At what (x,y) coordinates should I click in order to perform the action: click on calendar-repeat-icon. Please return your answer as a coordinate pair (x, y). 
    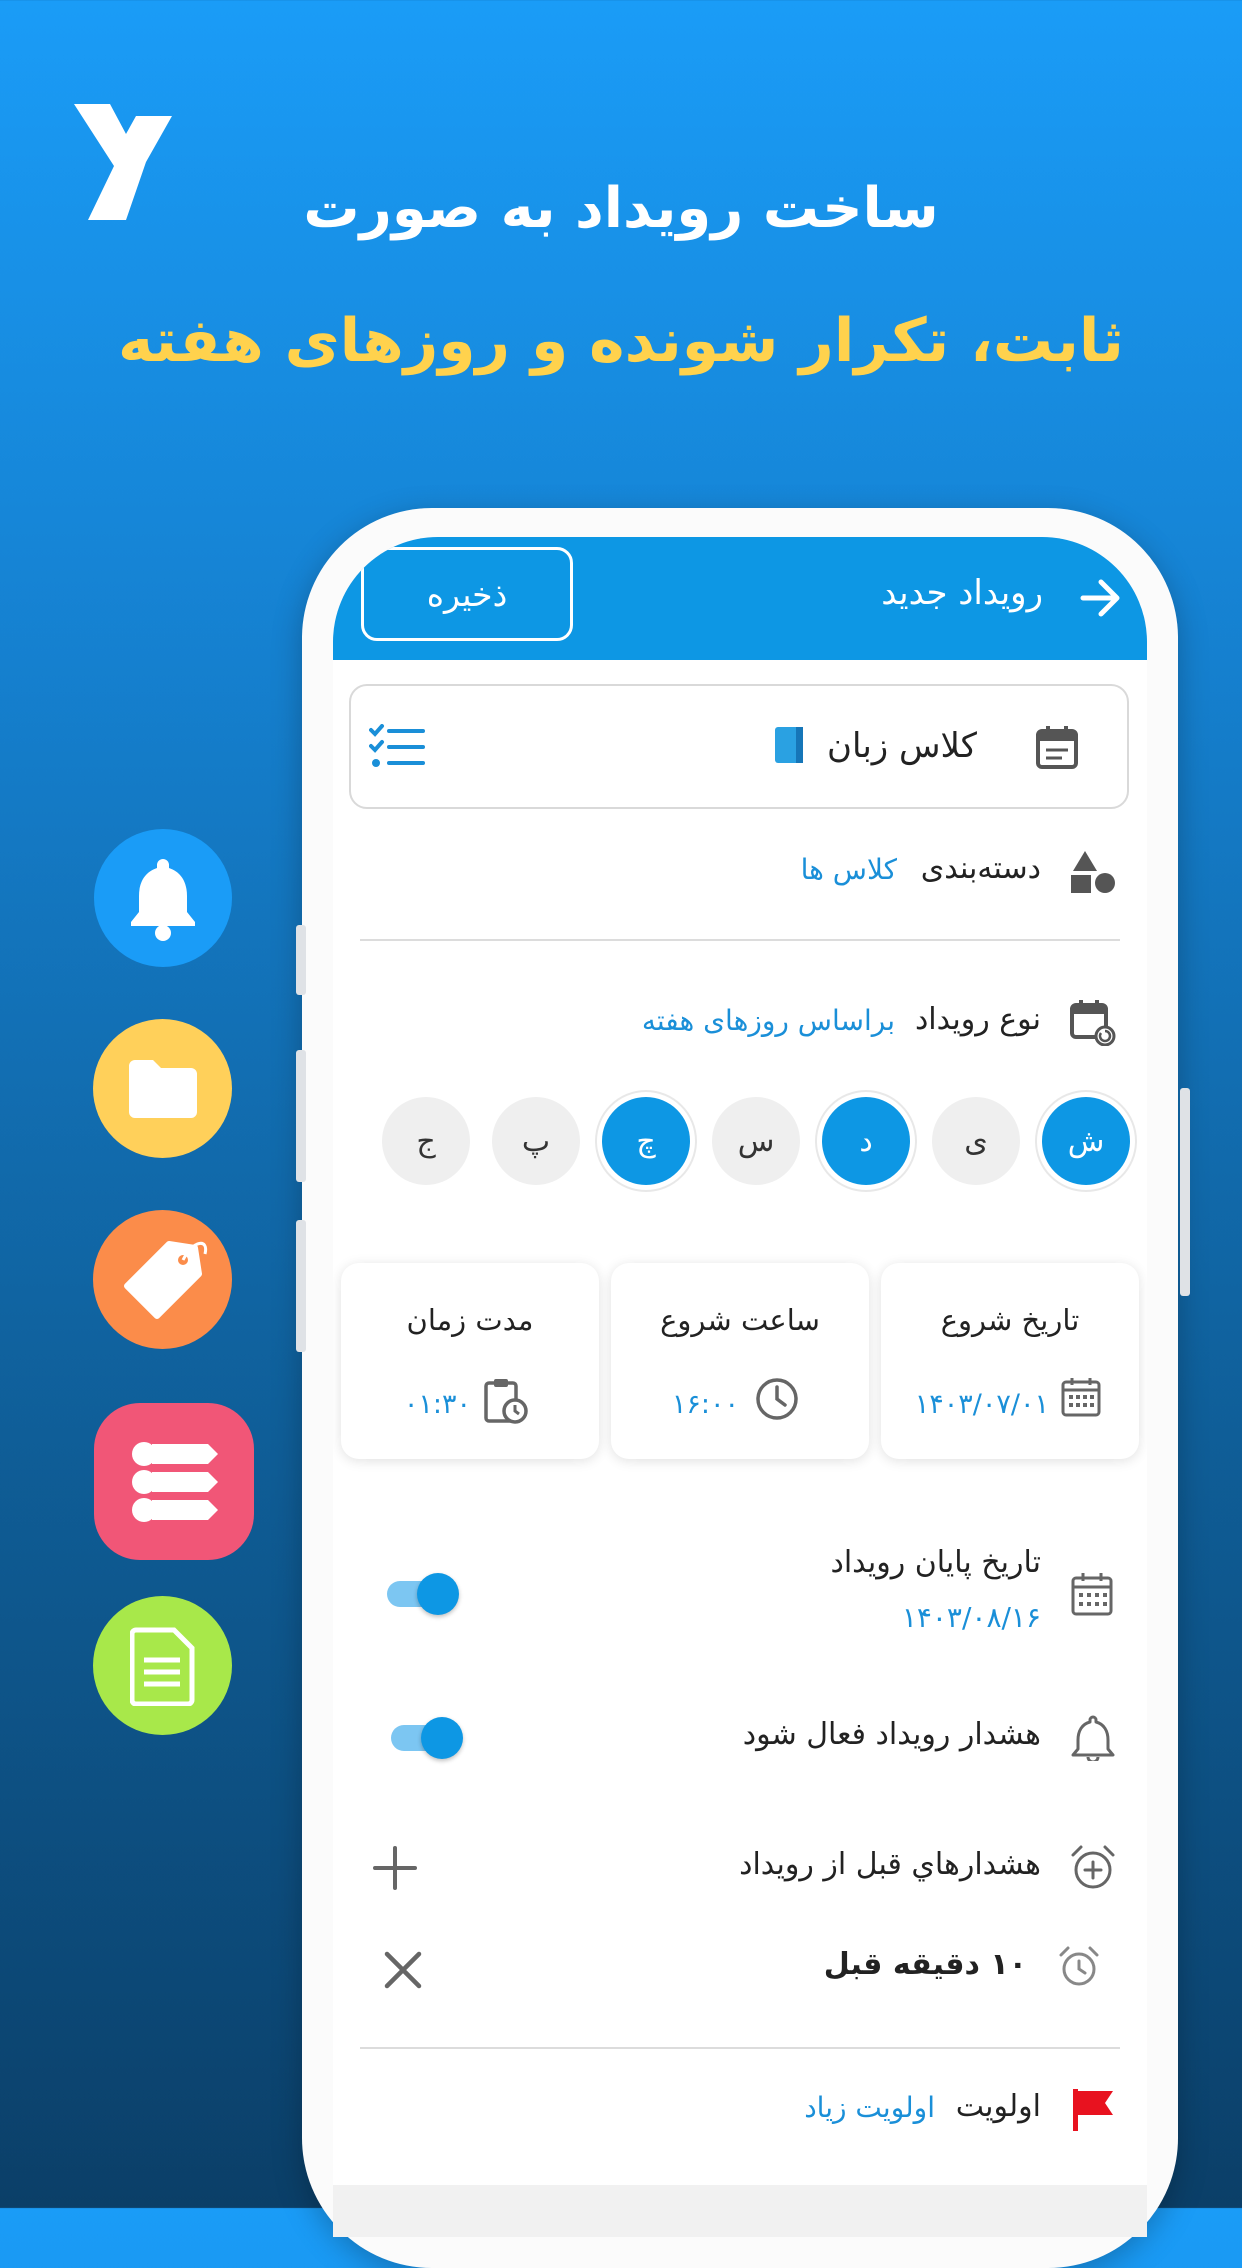
    Looking at the image, I should click on (1093, 1023).